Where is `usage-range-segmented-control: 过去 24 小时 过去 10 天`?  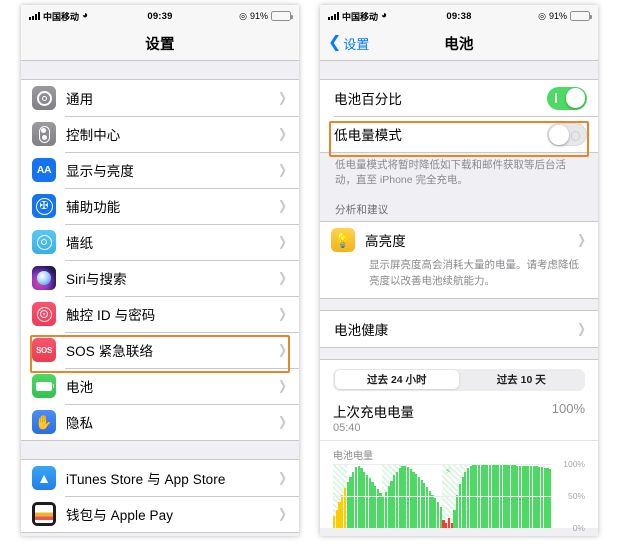 usage-range-segmented-control: 过去 24 小时 过去 10 天 is located at coordinates (459, 379).